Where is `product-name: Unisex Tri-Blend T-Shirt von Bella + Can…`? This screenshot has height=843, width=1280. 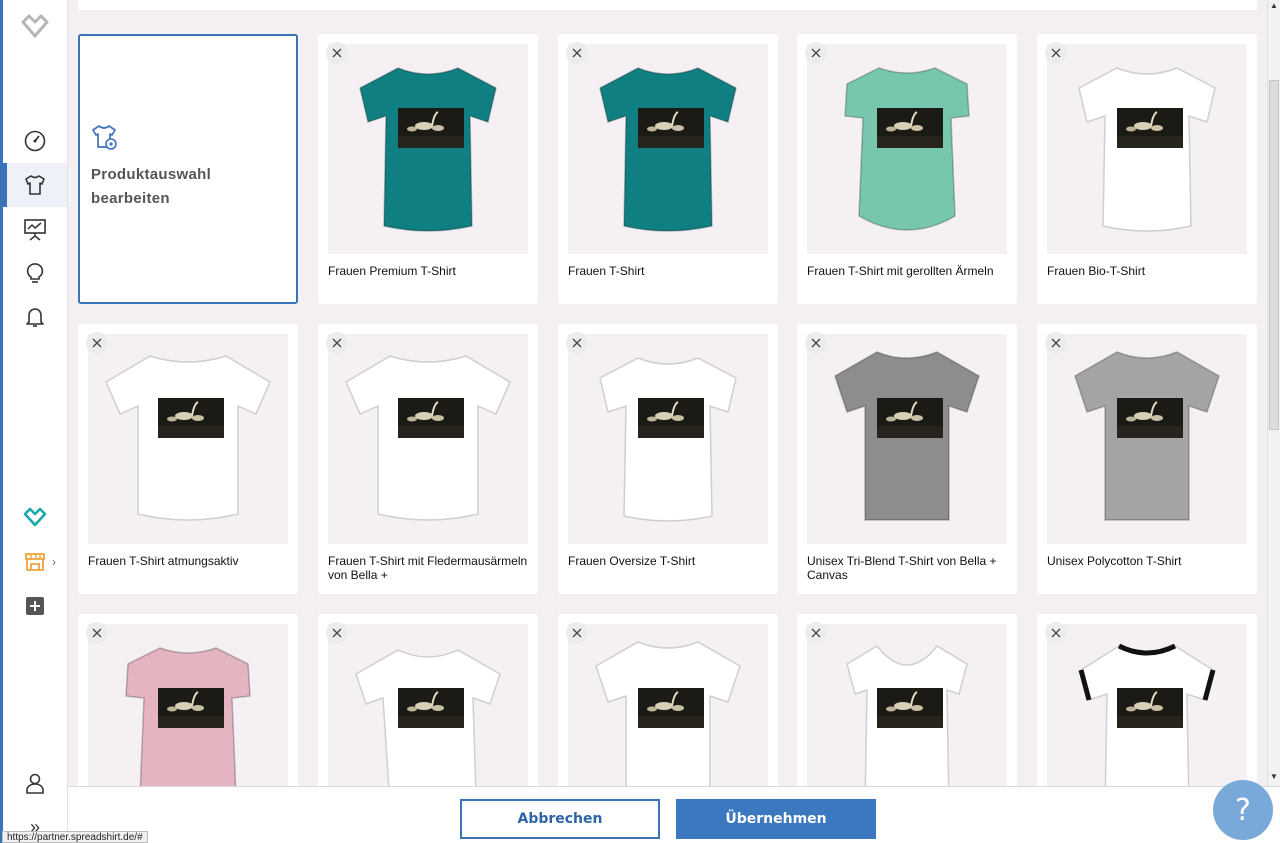
product-name: Unisex Tri-Blend T-Shirt von Bella + Can… is located at coordinates (902, 568).